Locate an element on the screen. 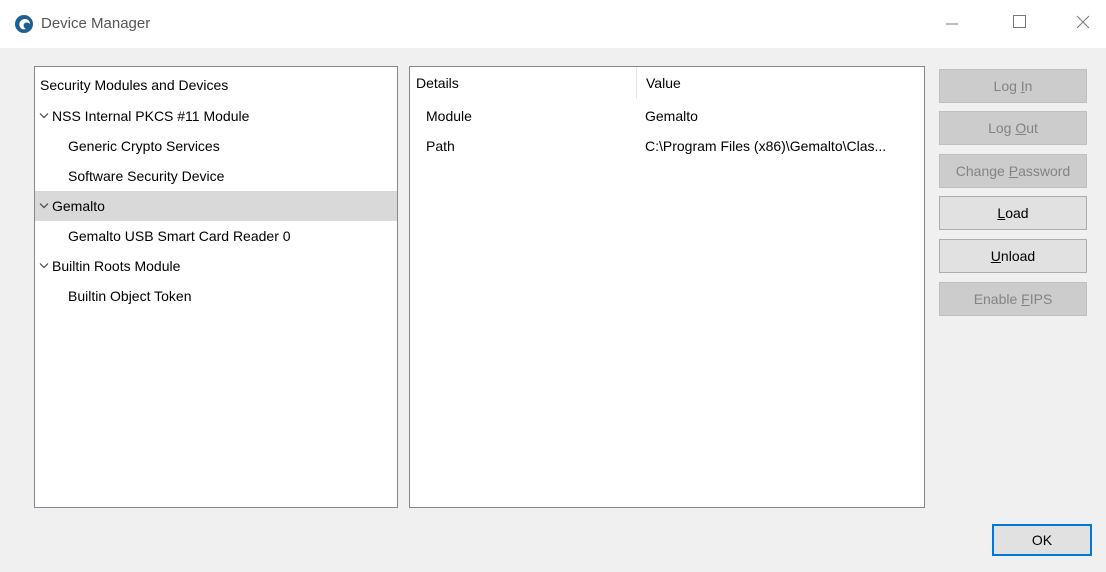  close-button is located at coordinates (1083, 22).